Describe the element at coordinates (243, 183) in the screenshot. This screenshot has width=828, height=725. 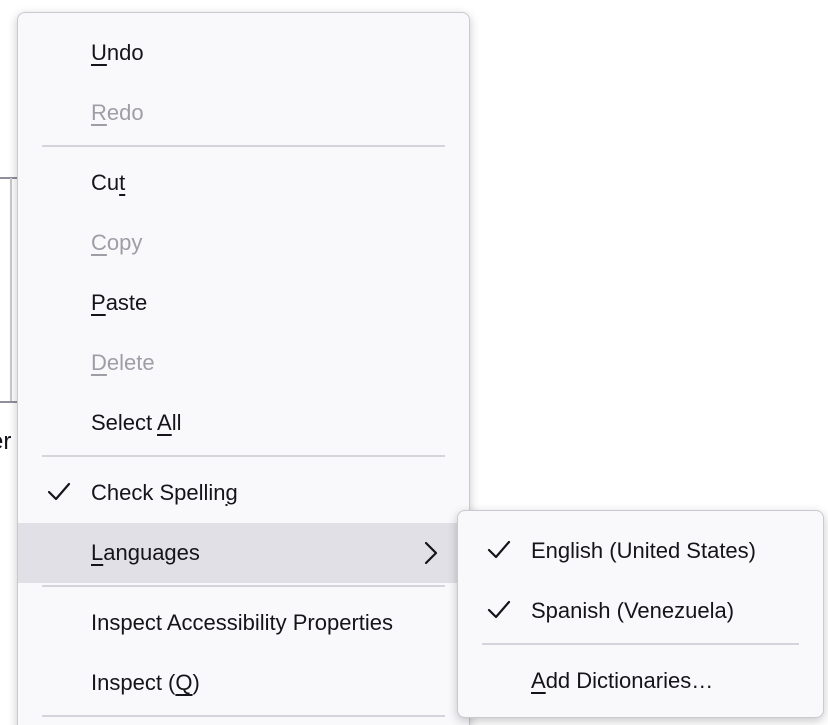
I see `menu-item-cut: Cut` at that location.